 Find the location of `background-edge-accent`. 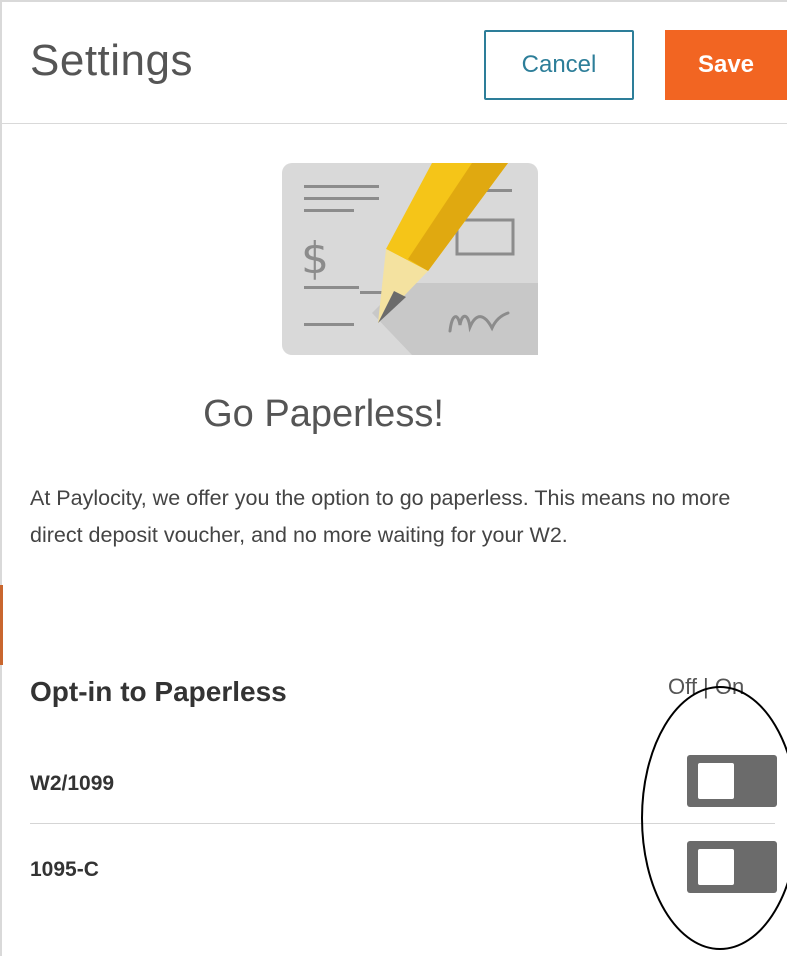

background-edge-accent is located at coordinates (1, 625).